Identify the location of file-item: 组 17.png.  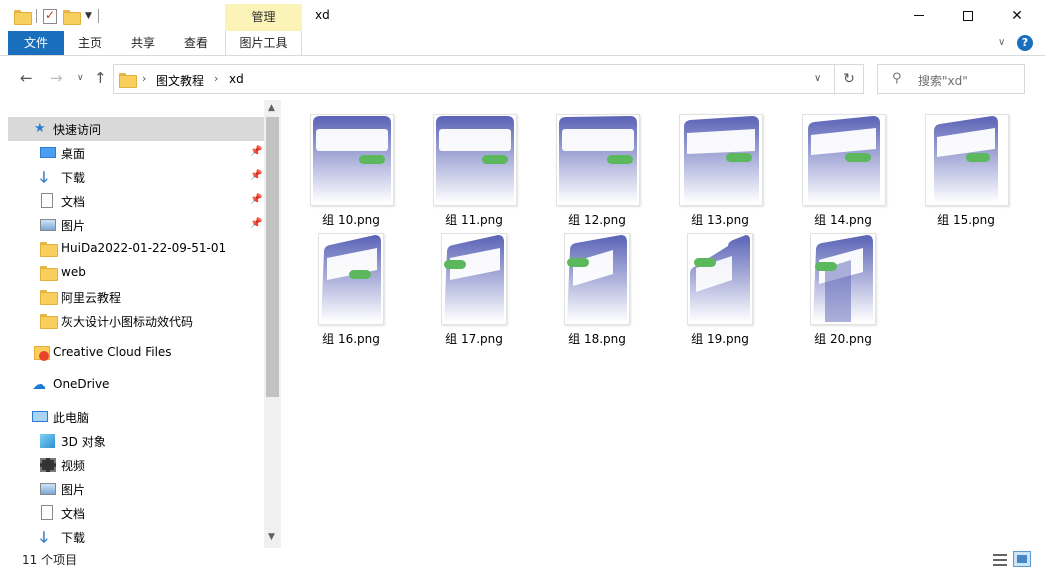
(474, 285).